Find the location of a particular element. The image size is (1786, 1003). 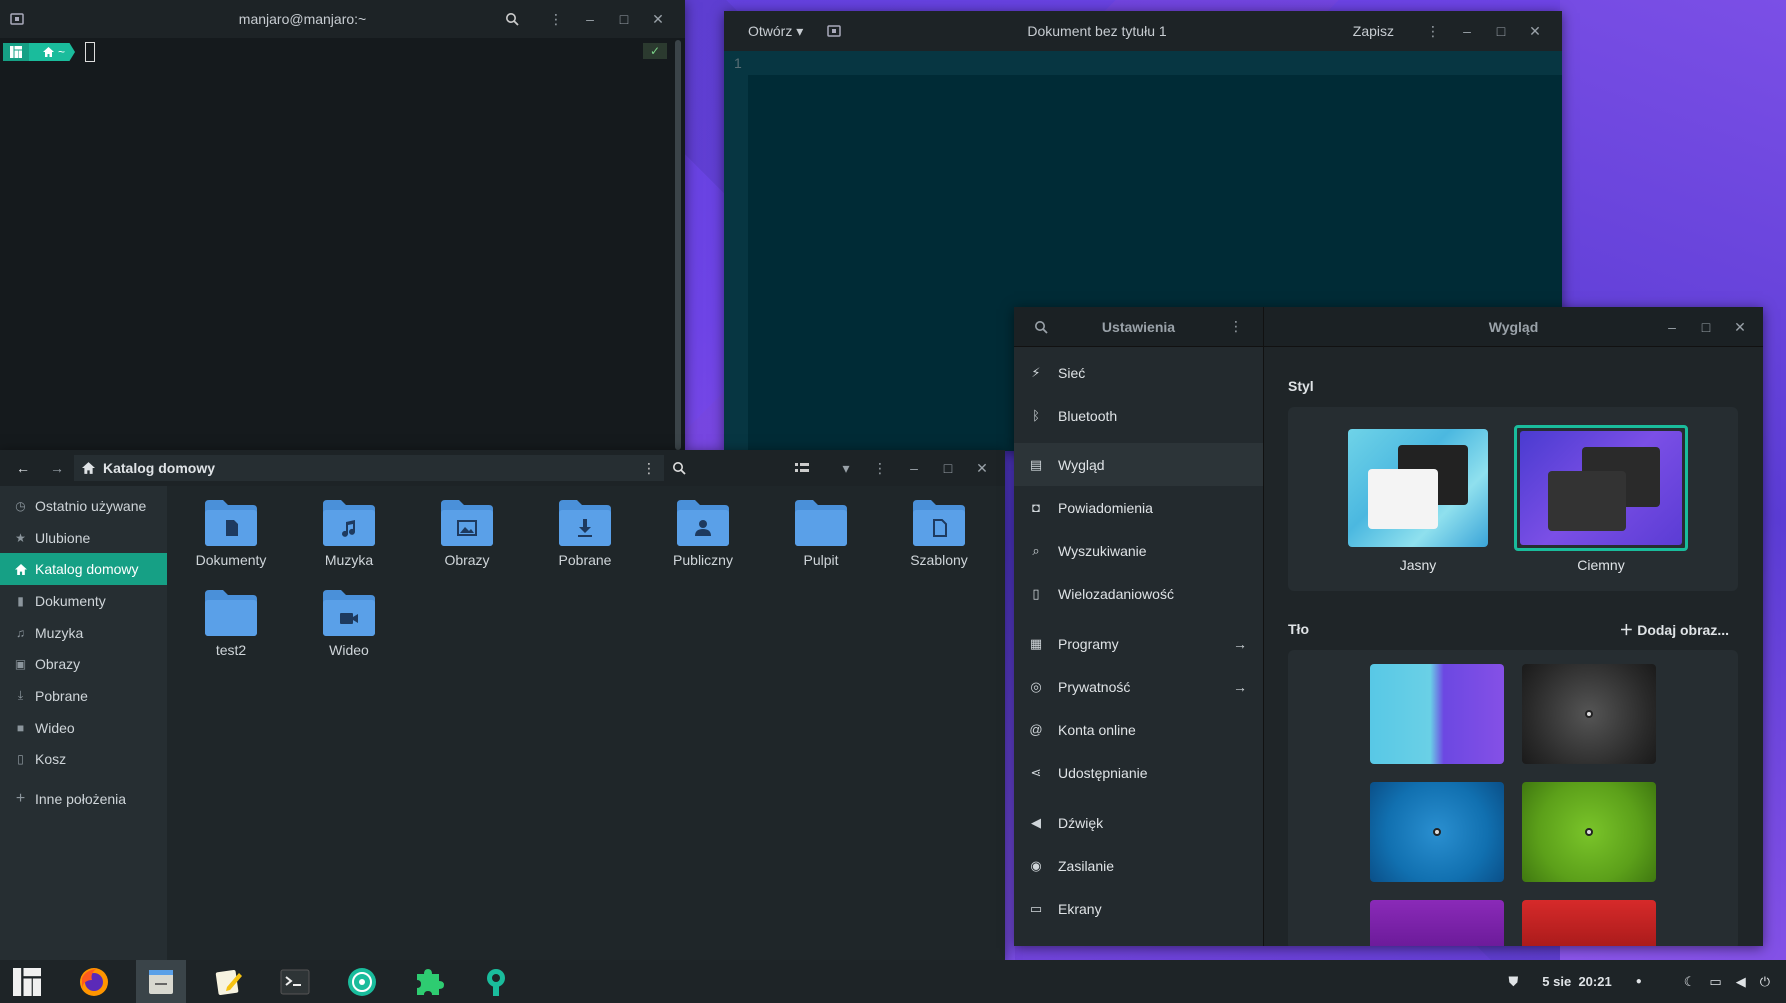

folder-item: Muzyka is located at coordinates (349, 533).